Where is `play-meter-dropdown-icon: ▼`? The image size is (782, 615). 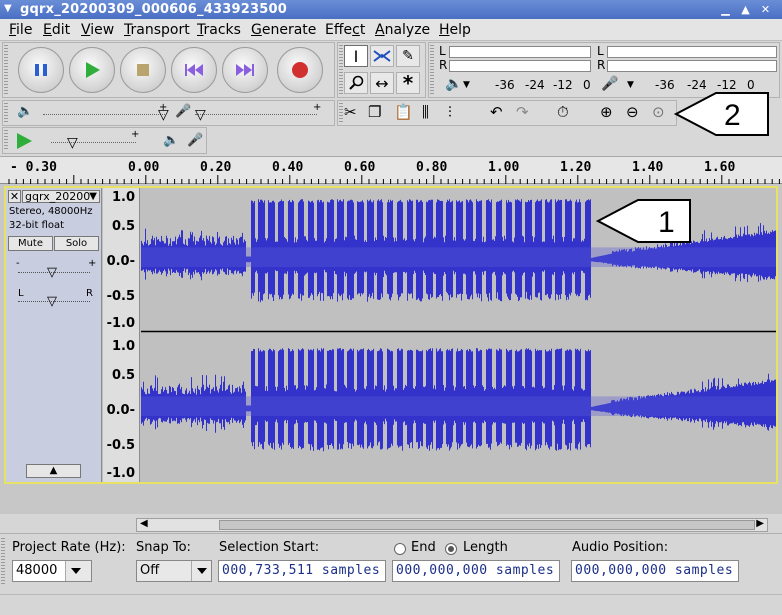
play-meter-dropdown-icon: ▼ is located at coordinates (466, 85).